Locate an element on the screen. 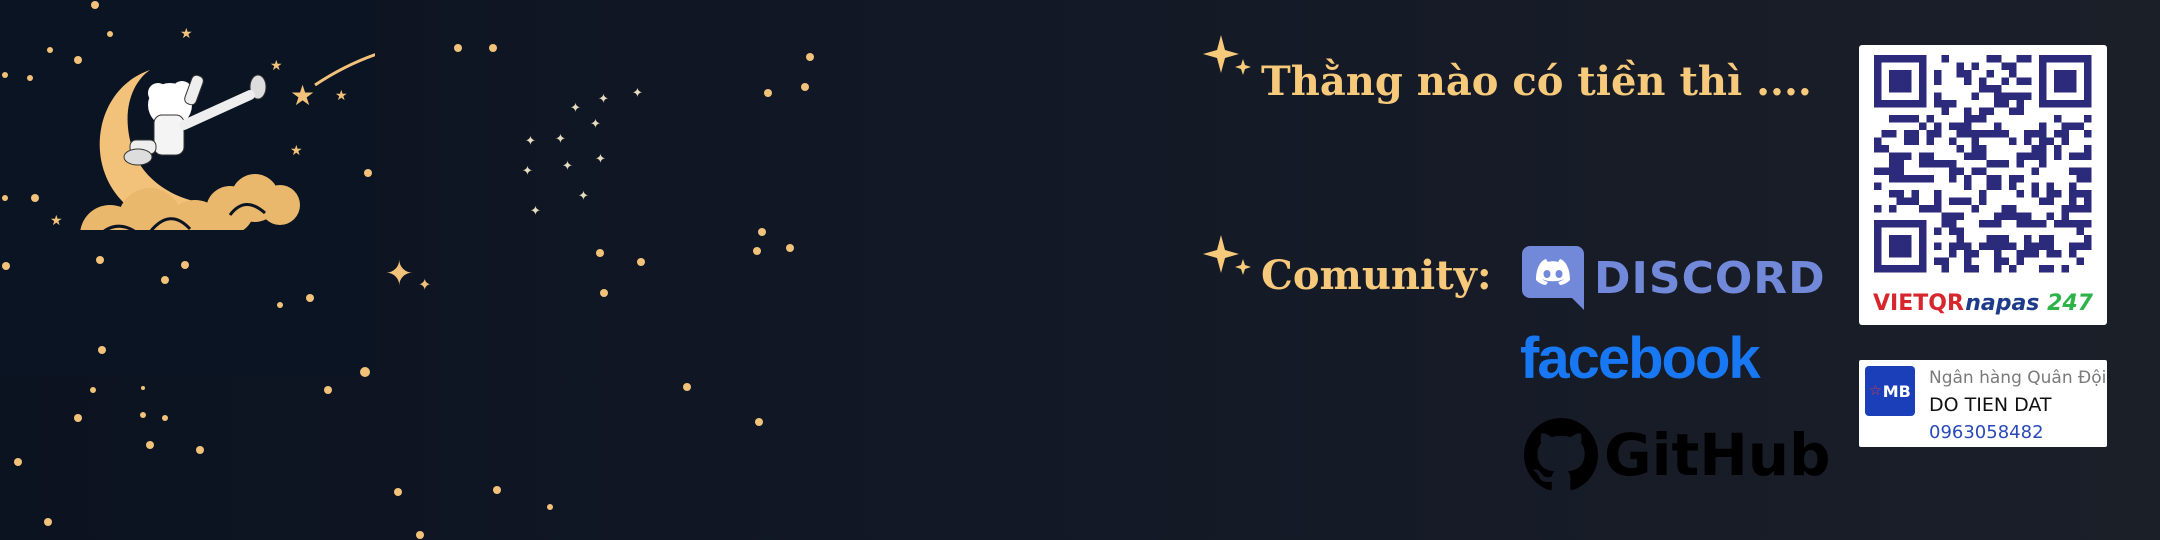 The width and height of the screenshot is (2160, 540). account-number: 0963058482 is located at coordinates (1986, 432).